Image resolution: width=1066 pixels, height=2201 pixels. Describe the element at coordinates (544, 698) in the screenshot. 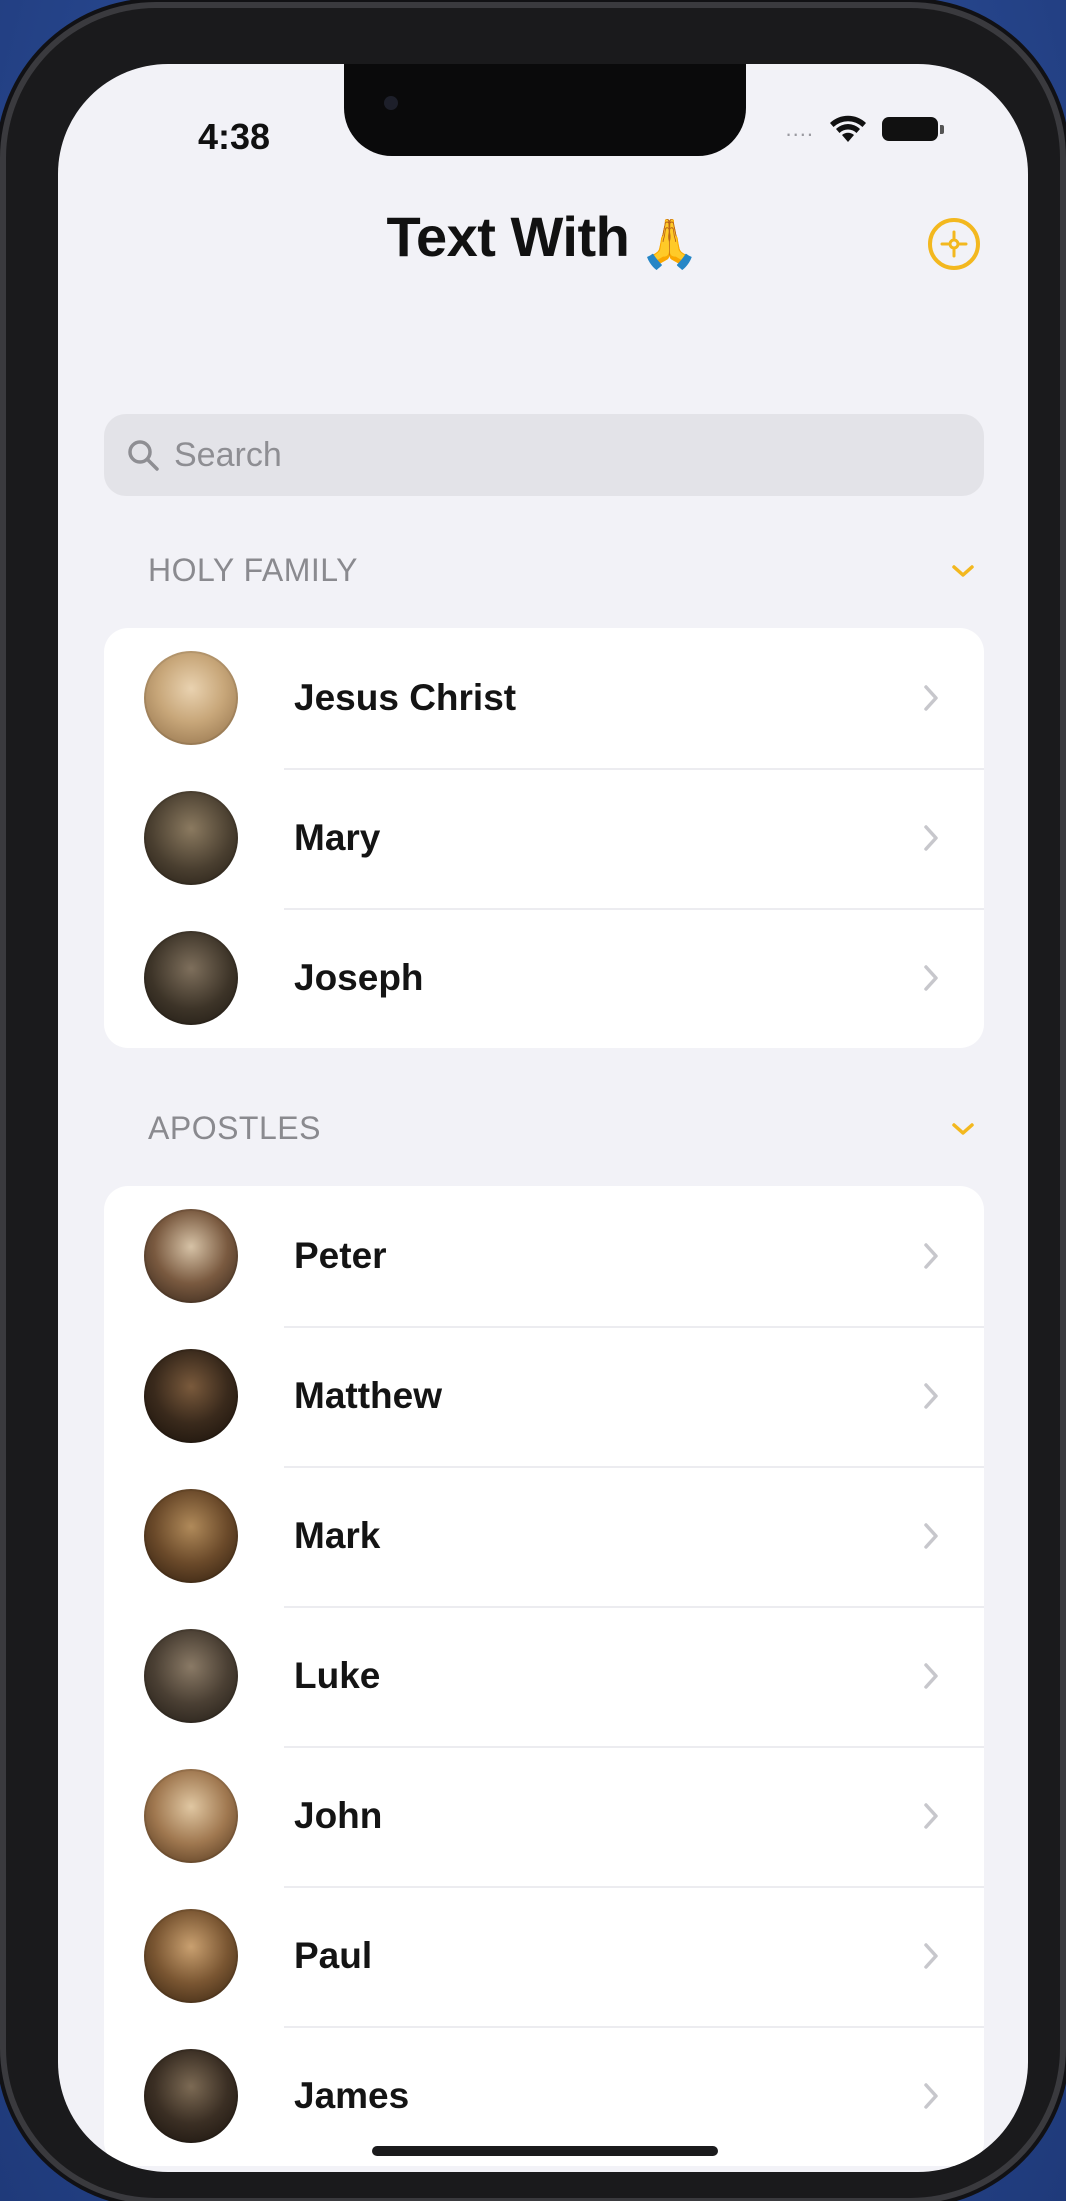

I see `list-item: Jesus Christ` at that location.